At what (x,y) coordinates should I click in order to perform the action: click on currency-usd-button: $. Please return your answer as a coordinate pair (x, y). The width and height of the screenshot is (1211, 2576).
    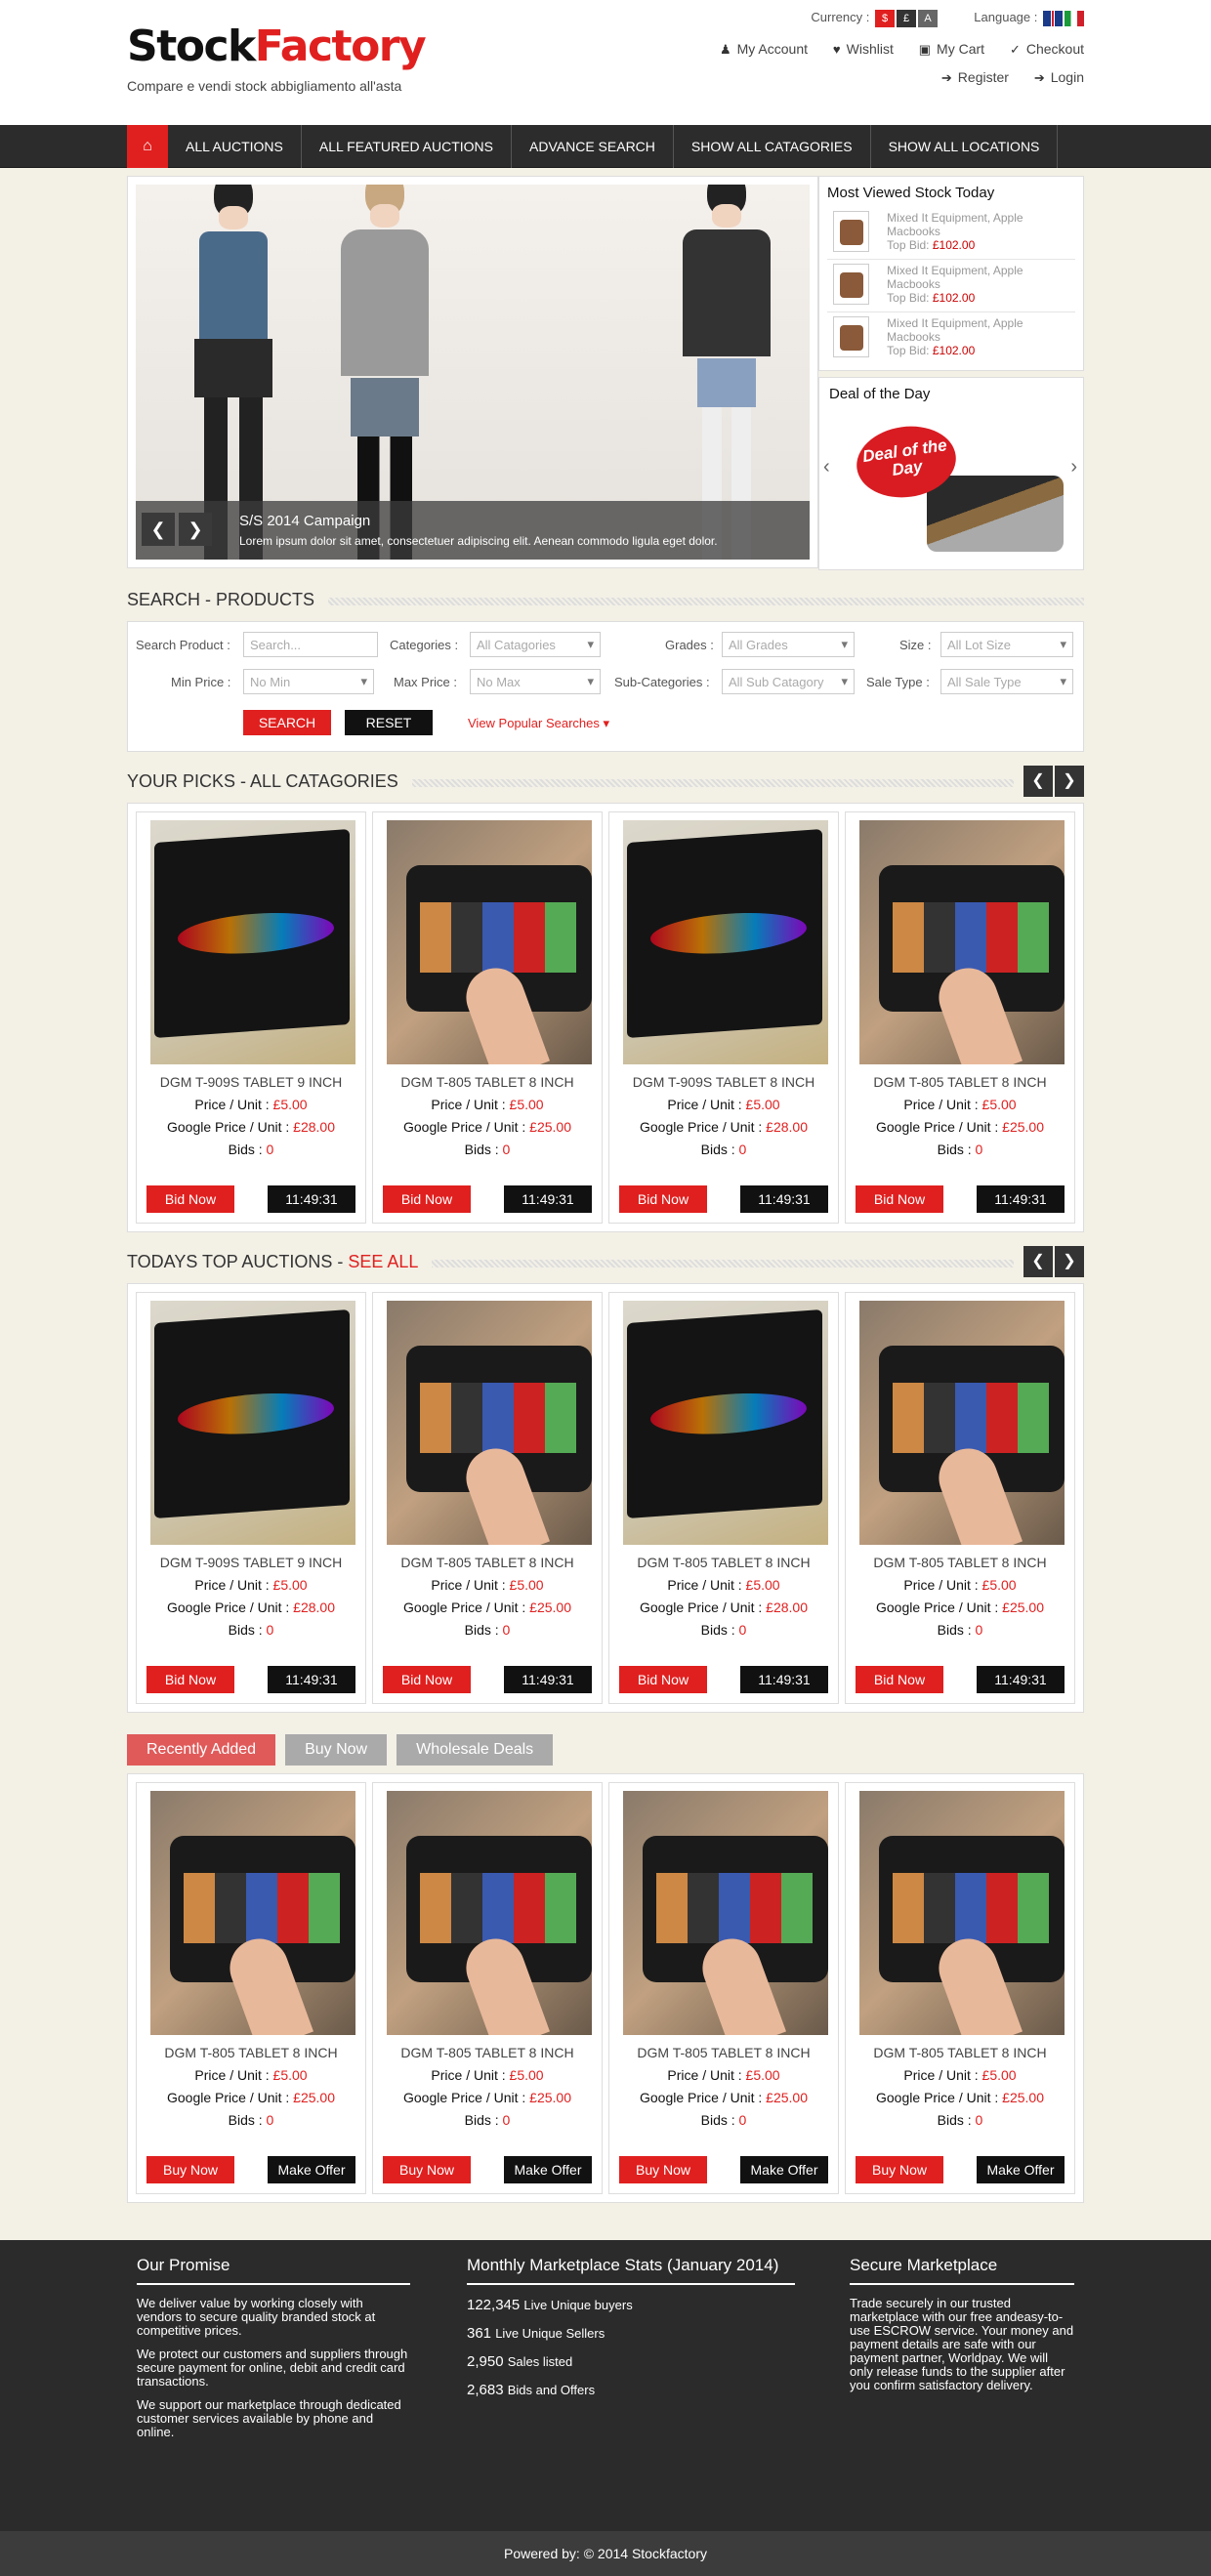
    Looking at the image, I should click on (885, 19).